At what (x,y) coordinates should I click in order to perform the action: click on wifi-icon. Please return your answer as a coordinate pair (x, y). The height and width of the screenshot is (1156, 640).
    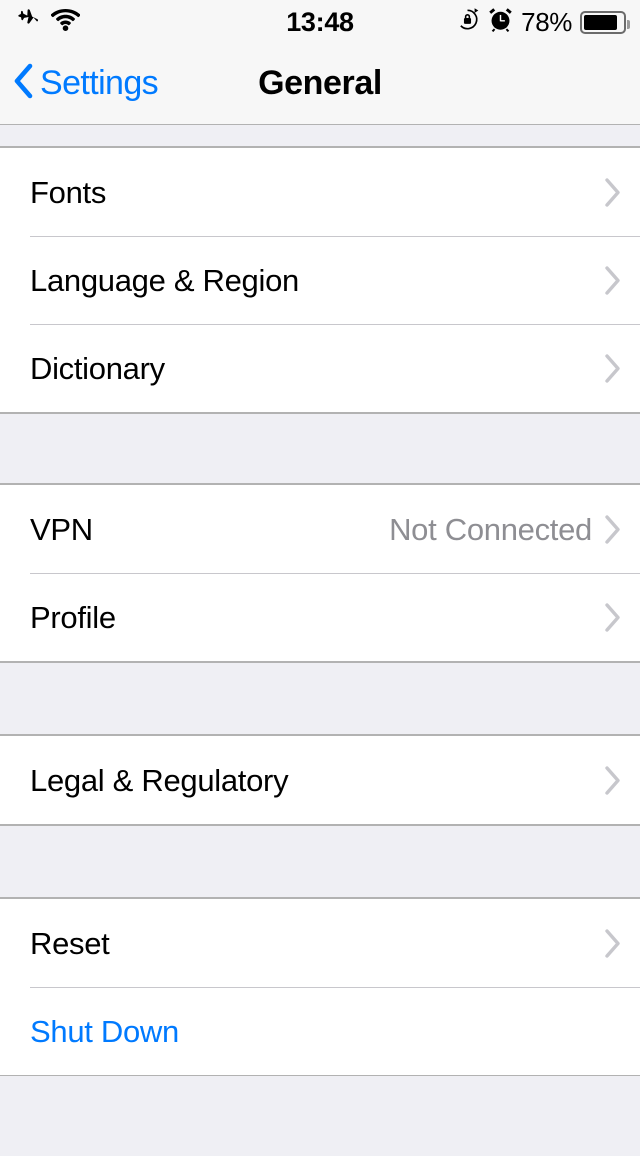
    Looking at the image, I should click on (65, 22).